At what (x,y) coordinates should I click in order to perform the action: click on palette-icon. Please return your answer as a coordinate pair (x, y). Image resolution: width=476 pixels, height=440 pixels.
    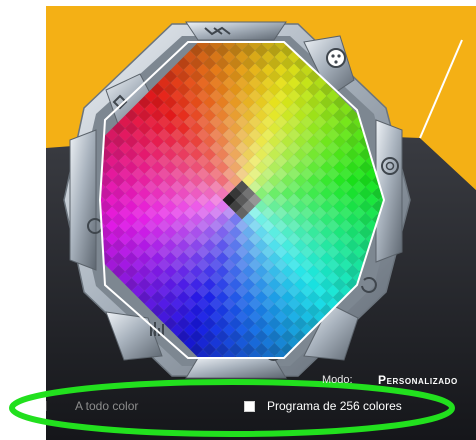
    Looking at the image, I should click on (336, 58).